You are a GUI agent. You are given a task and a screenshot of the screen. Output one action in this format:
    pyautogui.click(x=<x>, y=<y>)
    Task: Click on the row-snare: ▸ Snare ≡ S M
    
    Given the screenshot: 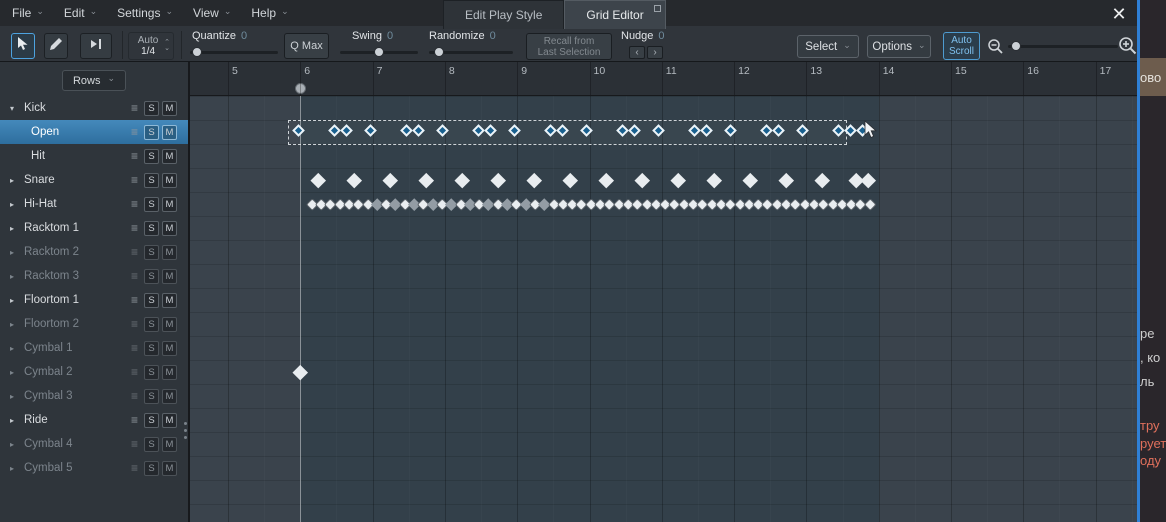 What is the action you would take?
    pyautogui.click(x=94, y=180)
    